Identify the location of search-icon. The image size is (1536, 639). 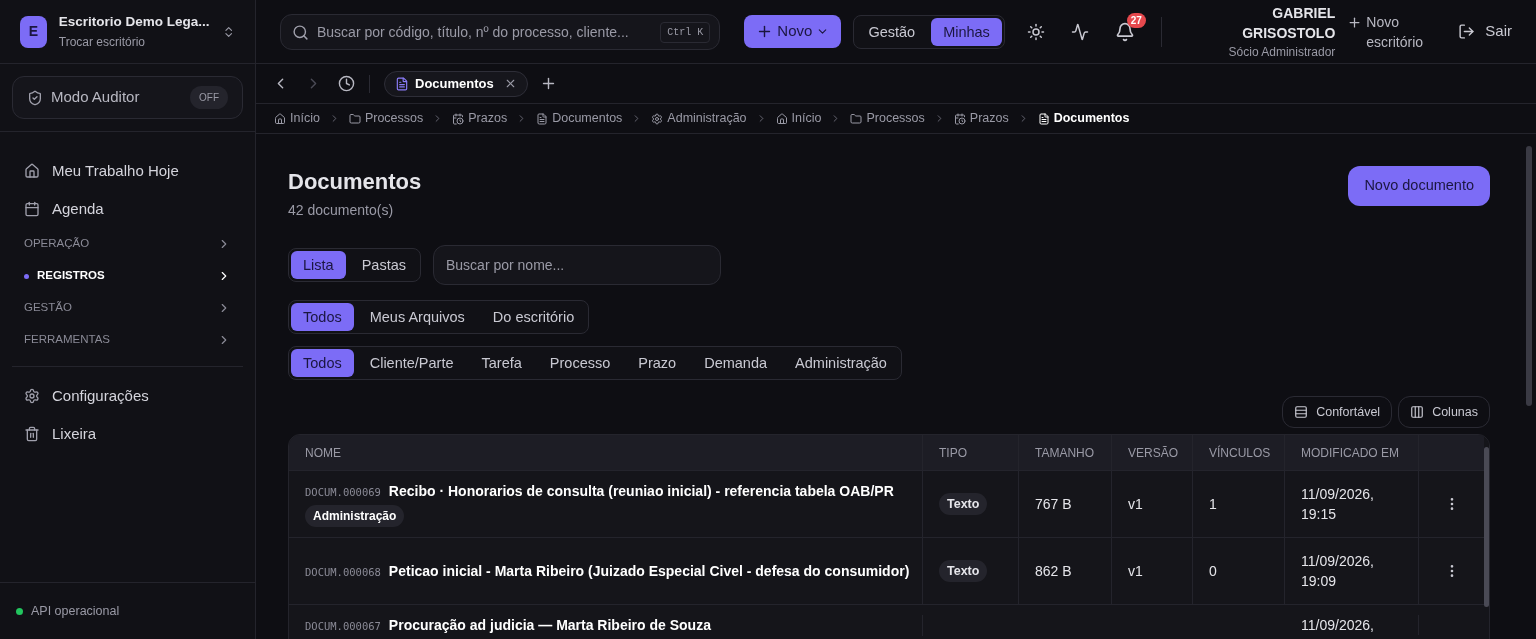
(300, 32).